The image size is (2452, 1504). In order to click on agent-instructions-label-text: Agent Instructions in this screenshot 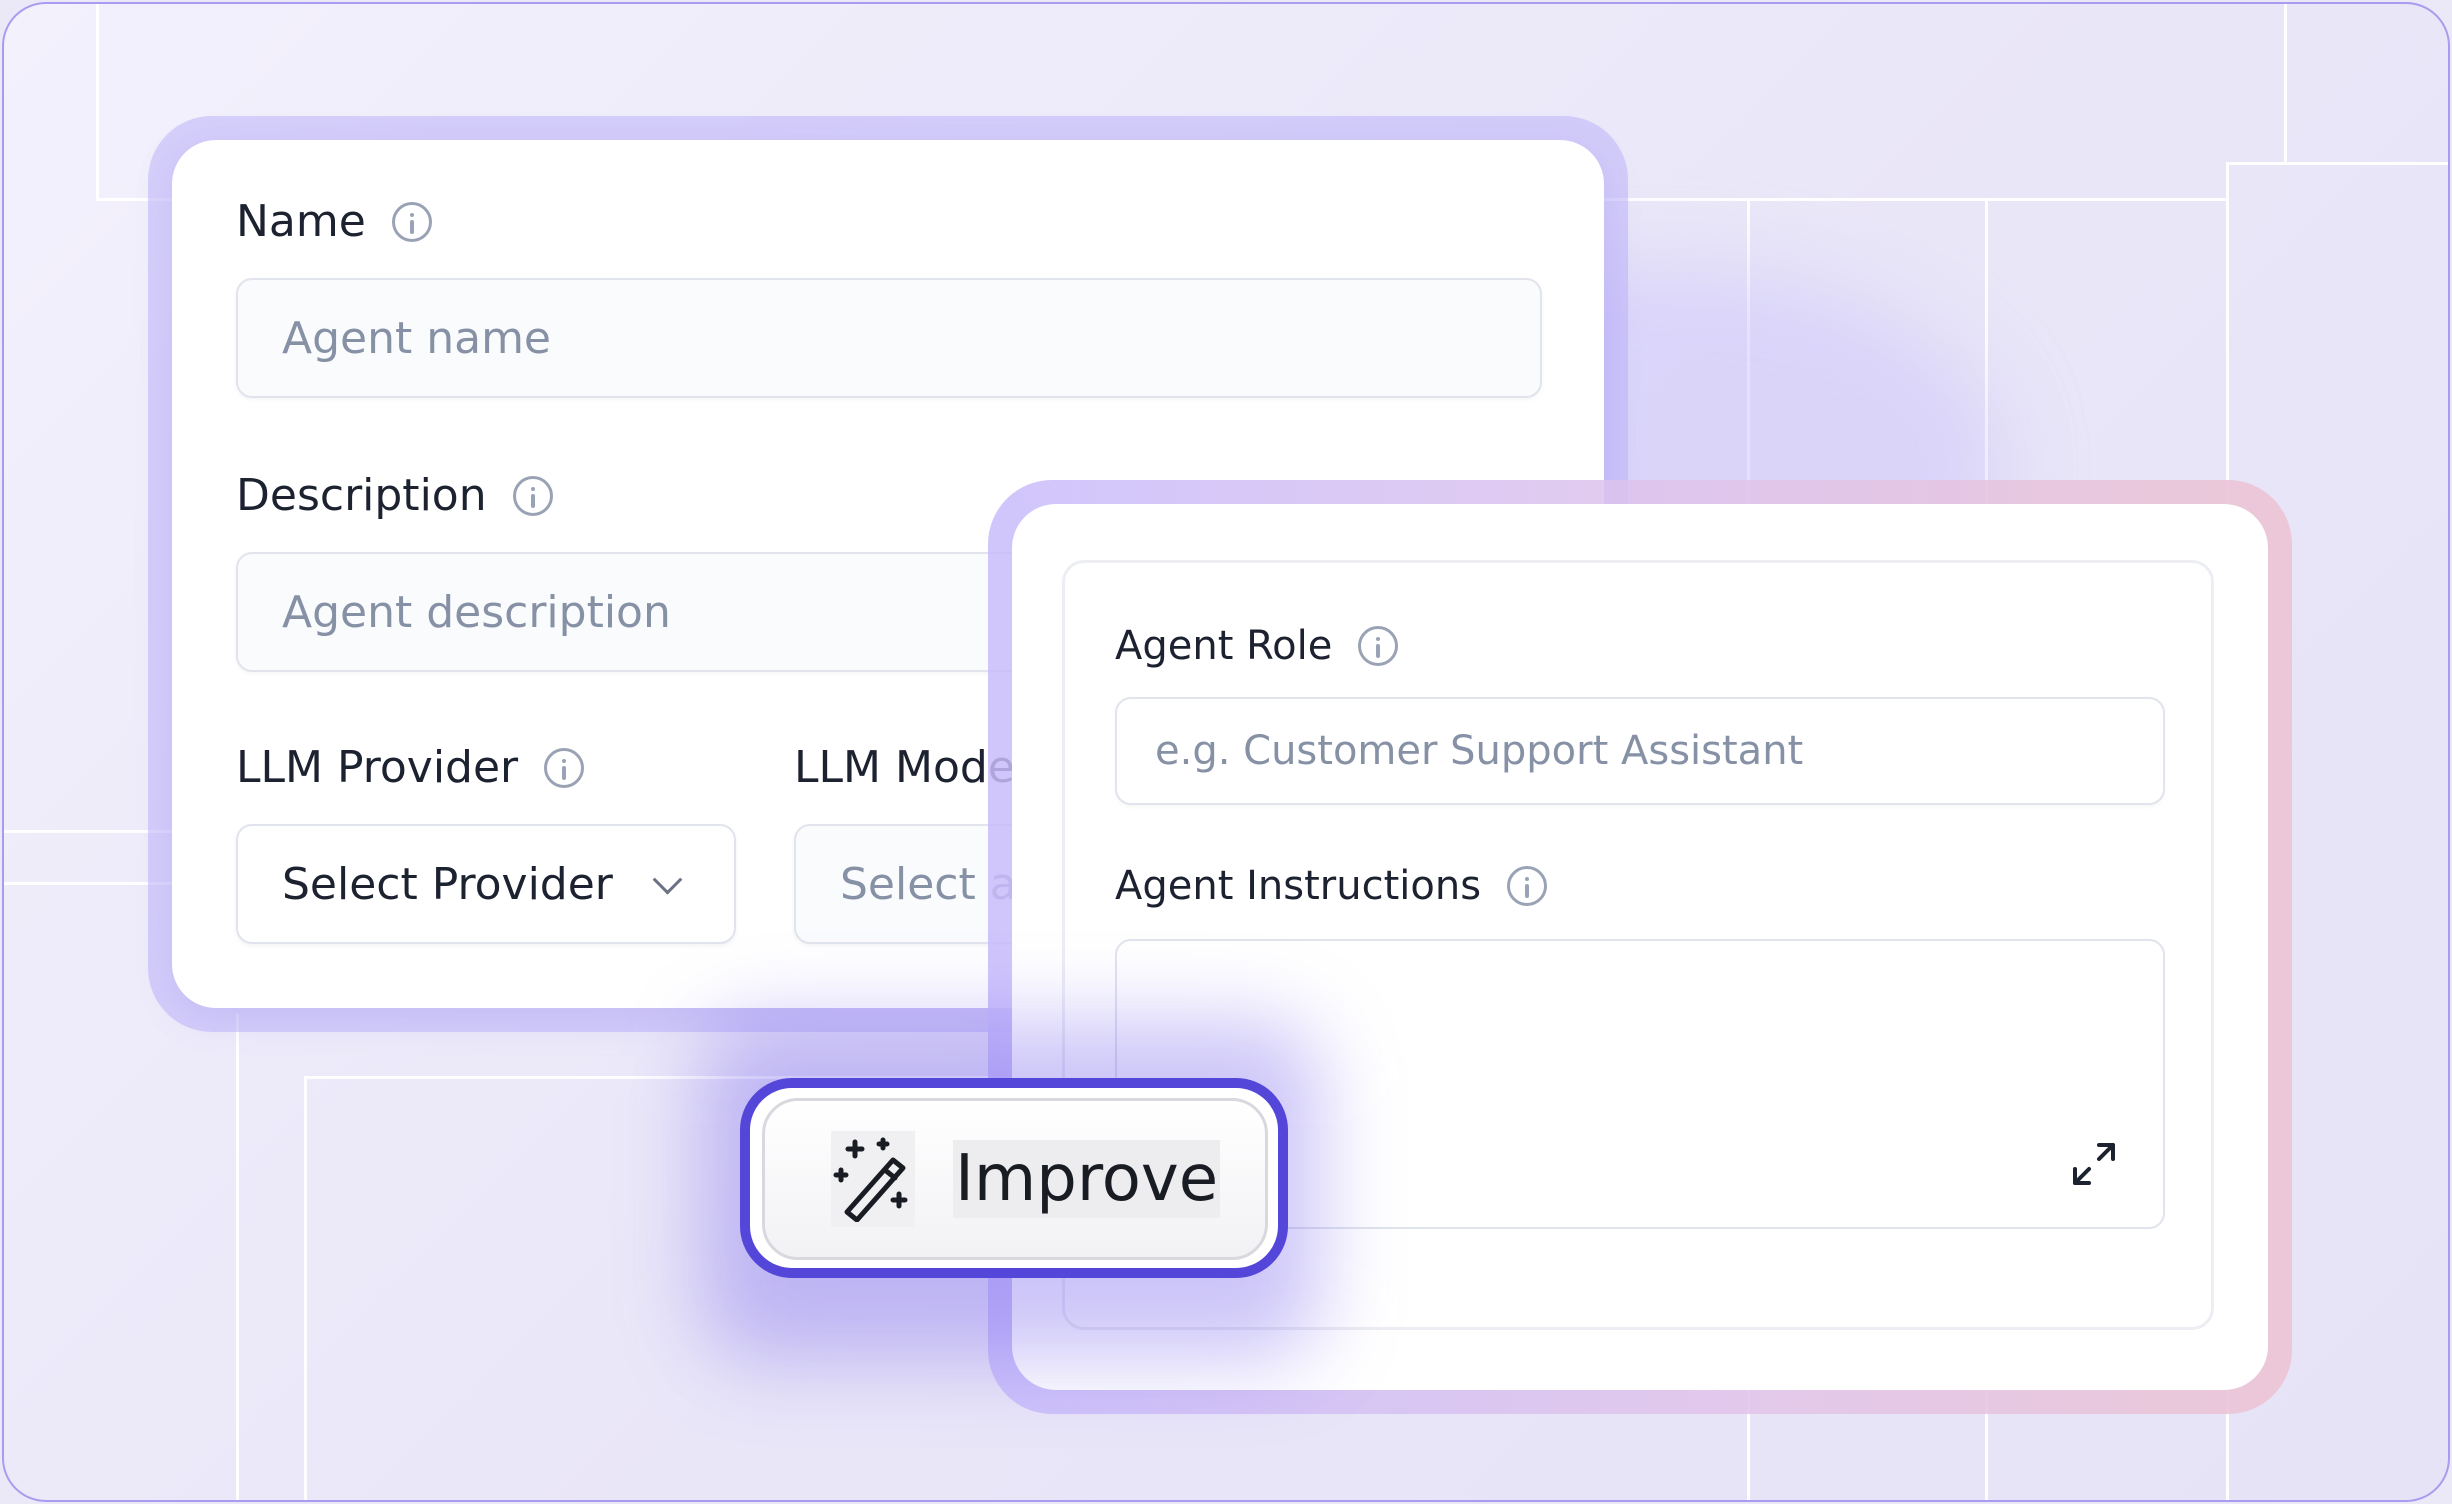, I will do `click(1298, 886)`.